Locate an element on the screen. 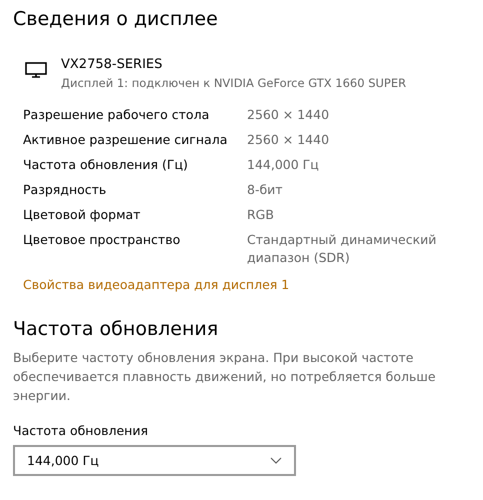 This screenshot has width=483, height=500. property-value: 8-бит is located at coordinates (265, 190).